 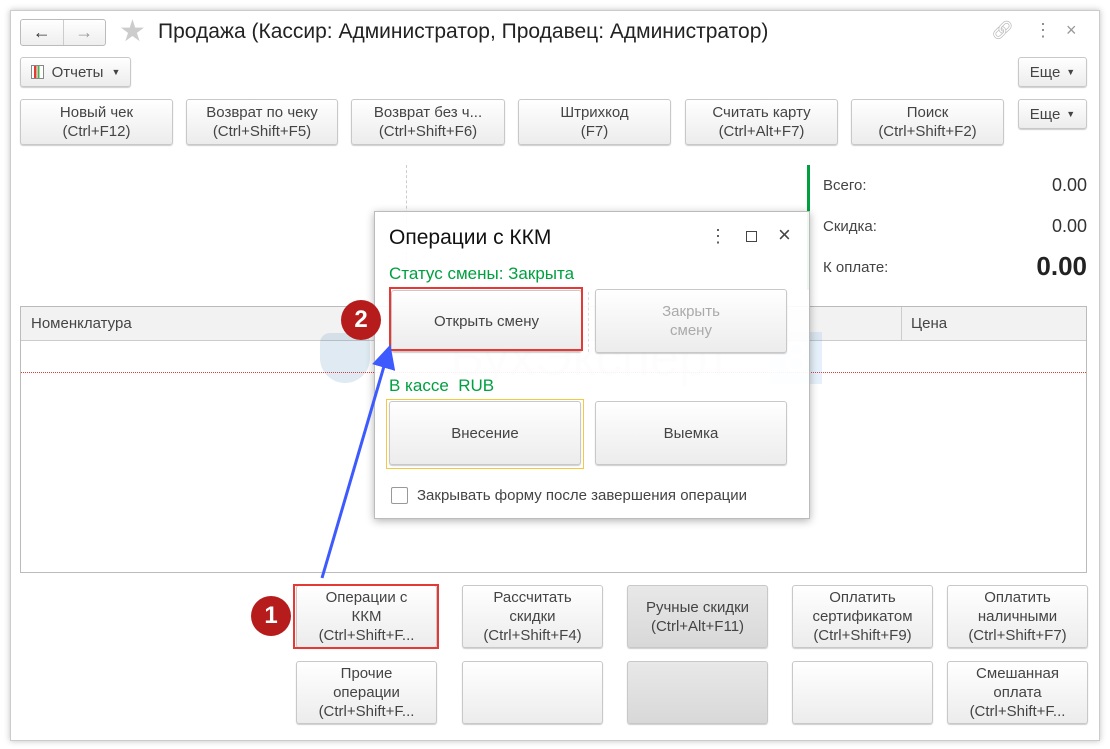 I want to click on annotation-arrow, so click(x=358, y=461).